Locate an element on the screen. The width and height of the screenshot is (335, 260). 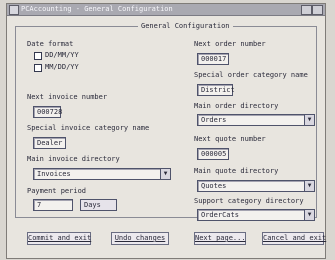
next-order-number-field: 000017 is located at coordinates (213, 59).